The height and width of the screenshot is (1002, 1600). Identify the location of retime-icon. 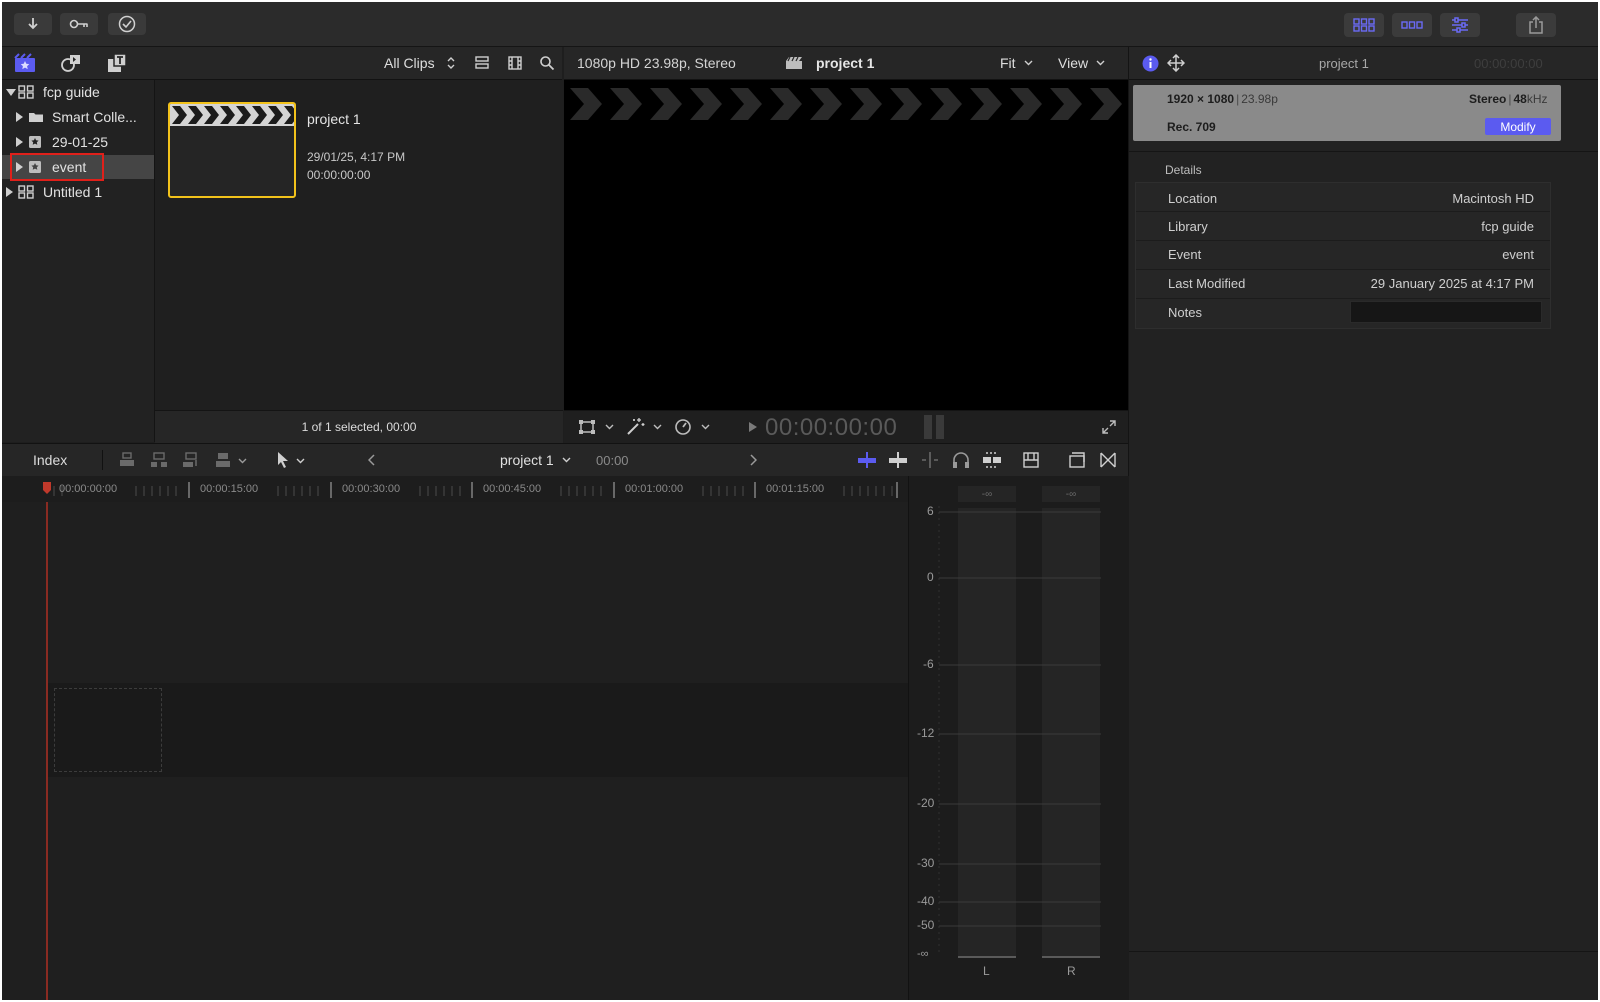
(683, 427).